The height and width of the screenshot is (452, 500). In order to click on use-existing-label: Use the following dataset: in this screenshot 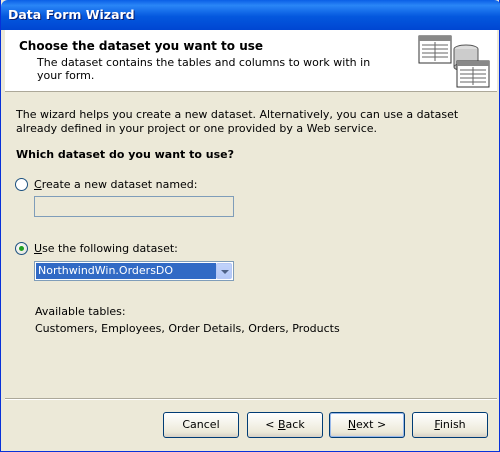, I will do `click(106, 248)`.